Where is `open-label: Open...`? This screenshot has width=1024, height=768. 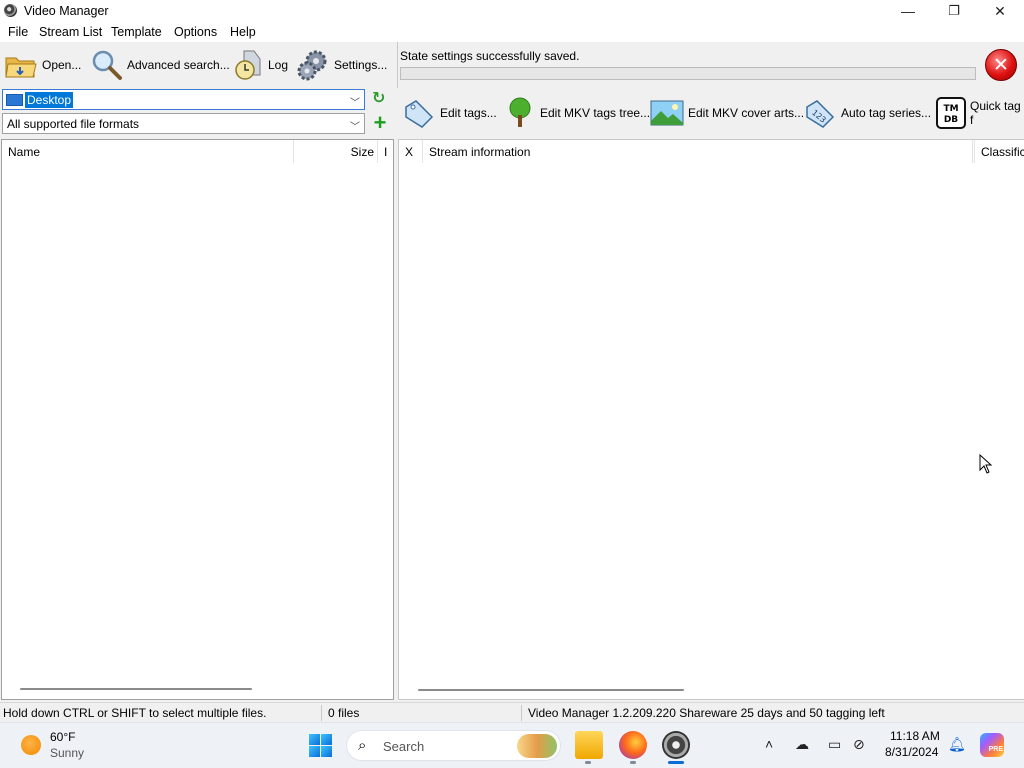 open-label: Open... is located at coordinates (62, 65).